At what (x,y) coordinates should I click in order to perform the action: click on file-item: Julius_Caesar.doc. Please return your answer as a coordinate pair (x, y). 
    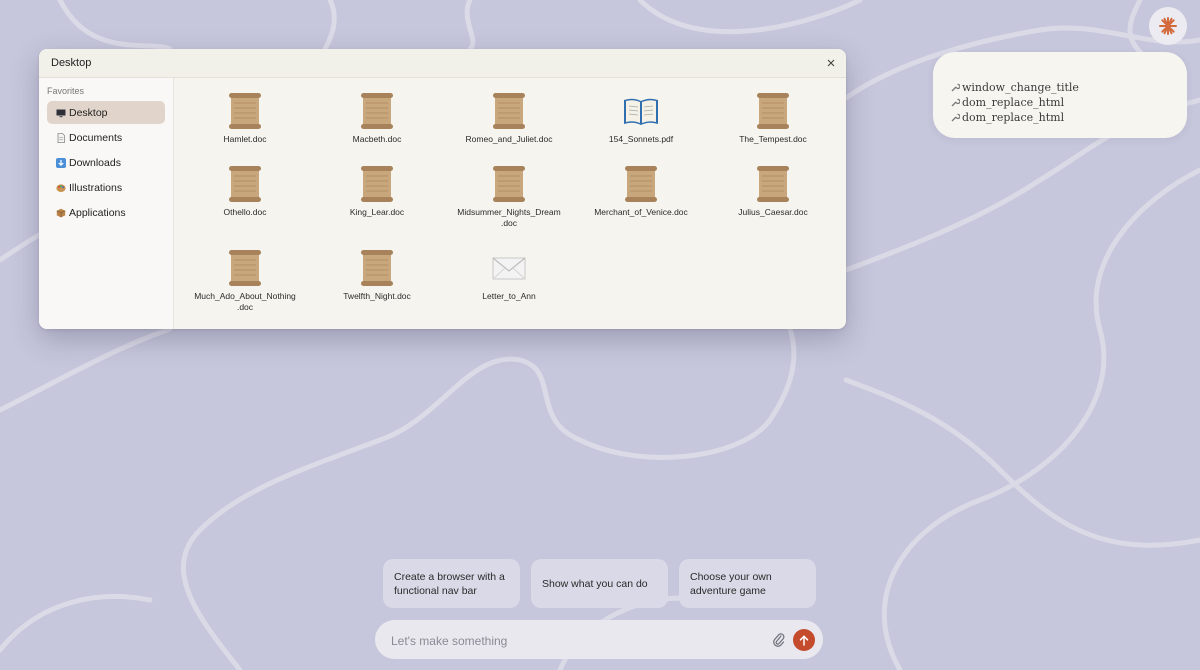
    Looking at the image, I should click on (773, 191).